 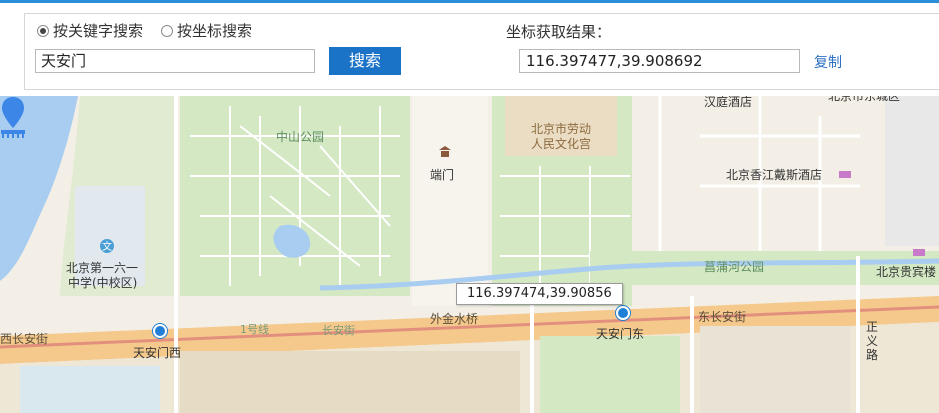 I want to click on gate-icon, so click(x=445, y=151).